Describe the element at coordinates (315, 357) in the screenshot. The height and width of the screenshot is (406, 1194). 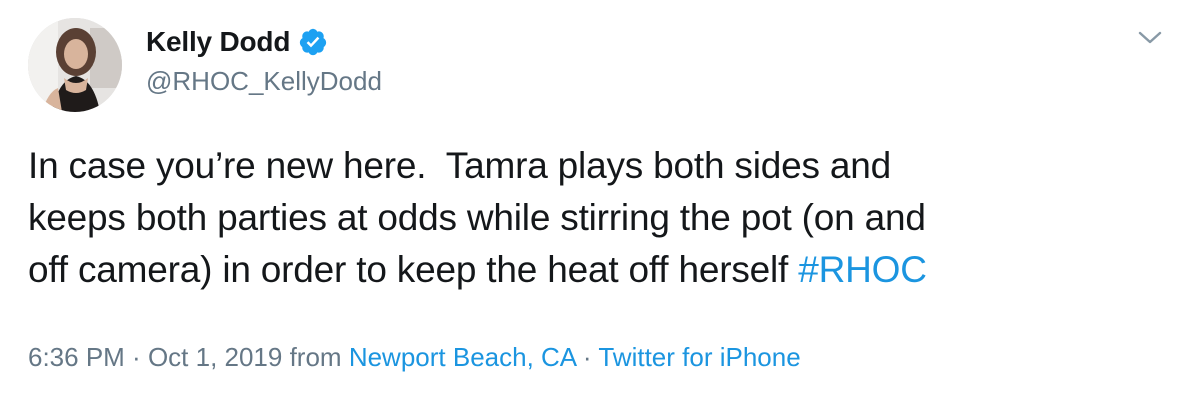
I see `from-label: from` at that location.